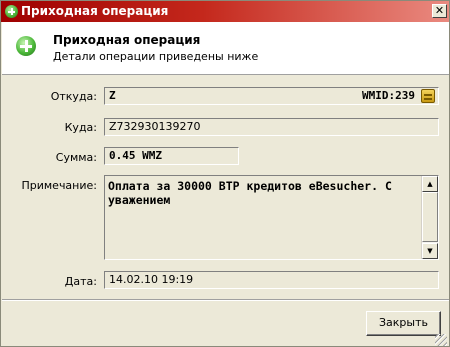  Describe the element at coordinates (271, 127) in the screenshot. I see `to-field: Z732930139270` at that location.